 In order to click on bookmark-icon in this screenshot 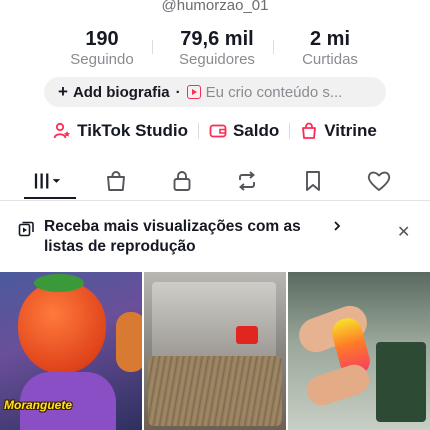, I will do `click(313, 181)`.